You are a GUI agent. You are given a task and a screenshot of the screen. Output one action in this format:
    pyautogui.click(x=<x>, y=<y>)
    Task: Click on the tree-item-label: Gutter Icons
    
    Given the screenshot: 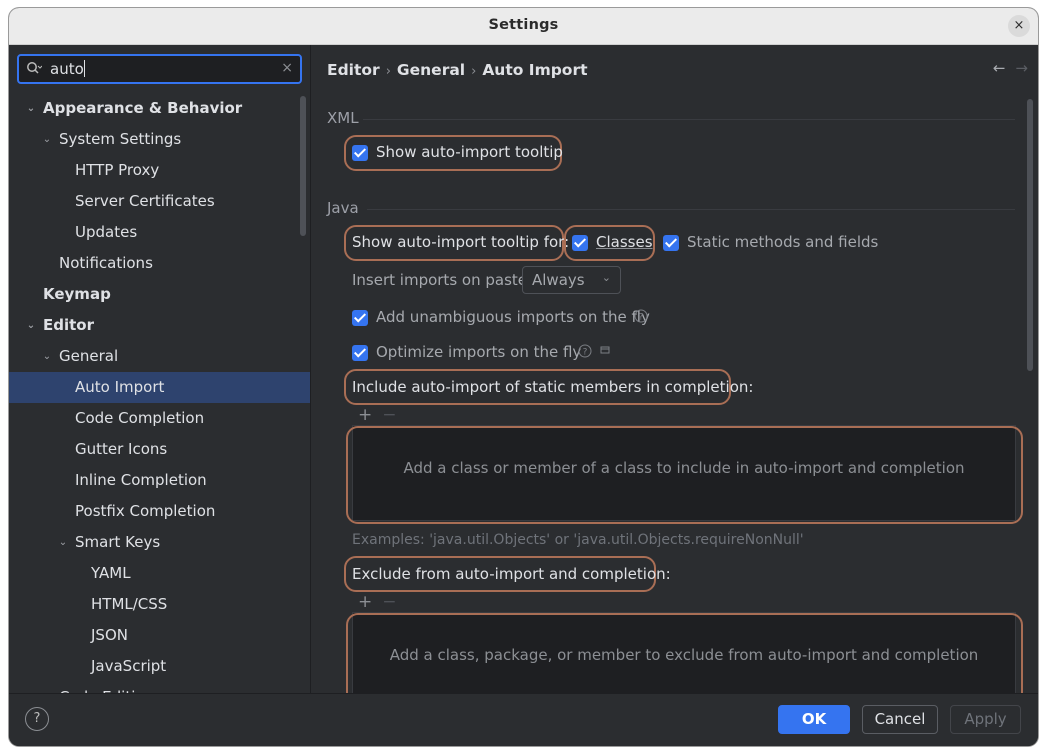 What is the action you would take?
    pyautogui.click(x=121, y=449)
    